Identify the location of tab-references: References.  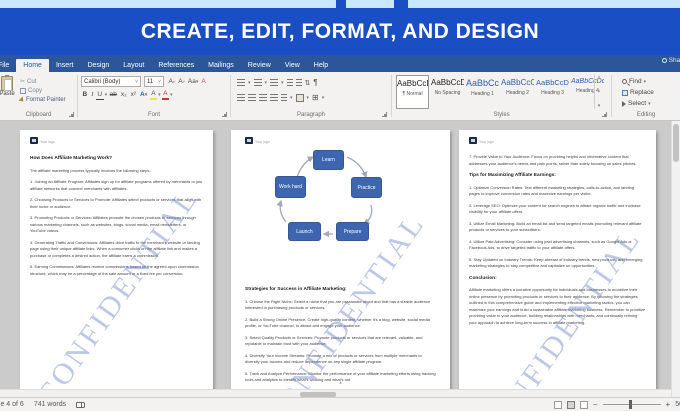
(176, 65).